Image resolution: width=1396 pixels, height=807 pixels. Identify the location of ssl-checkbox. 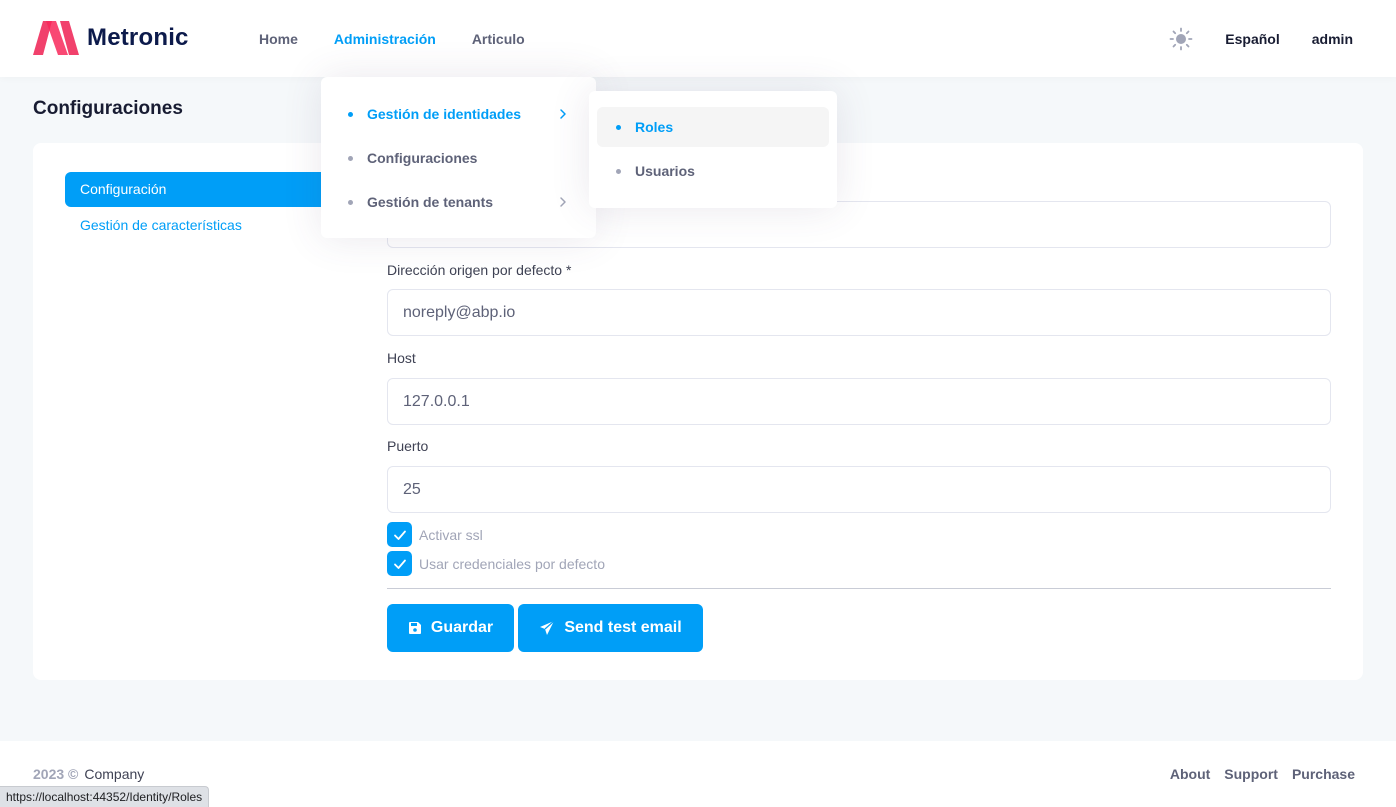
(399, 534).